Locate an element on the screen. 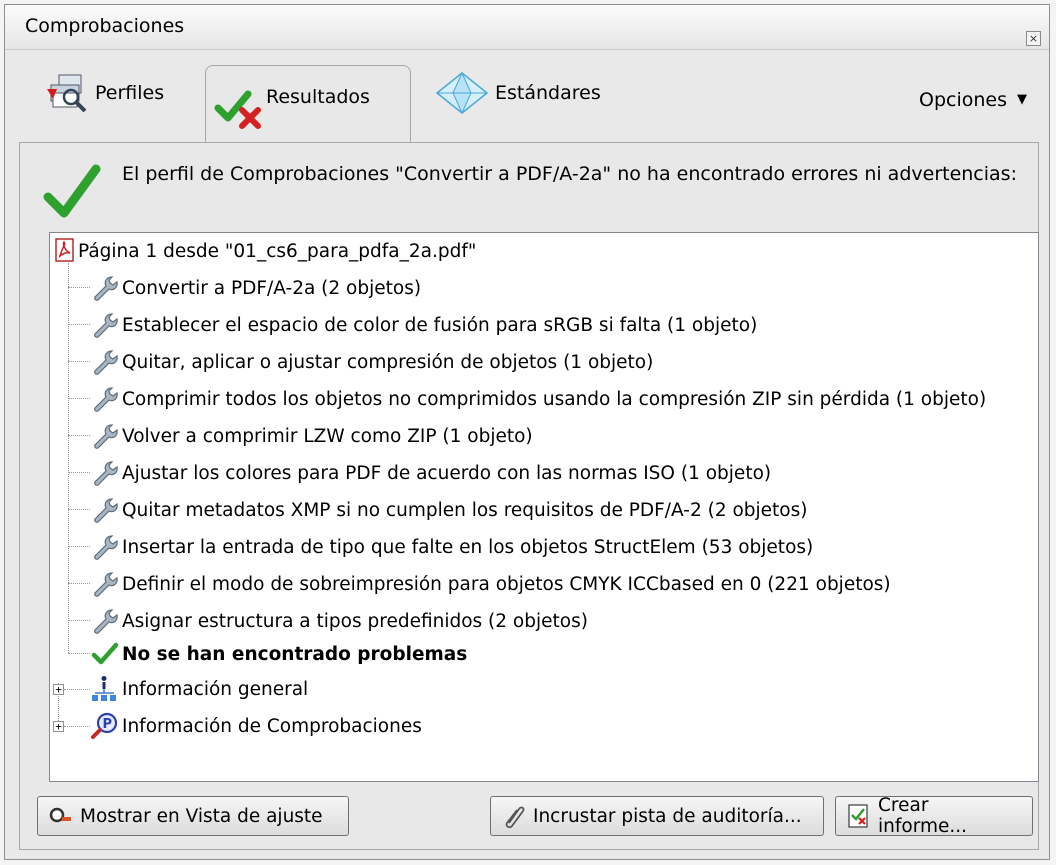 Image resolution: width=1056 pixels, height=865 pixels. tab-results: Resultados is located at coordinates (308, 106).